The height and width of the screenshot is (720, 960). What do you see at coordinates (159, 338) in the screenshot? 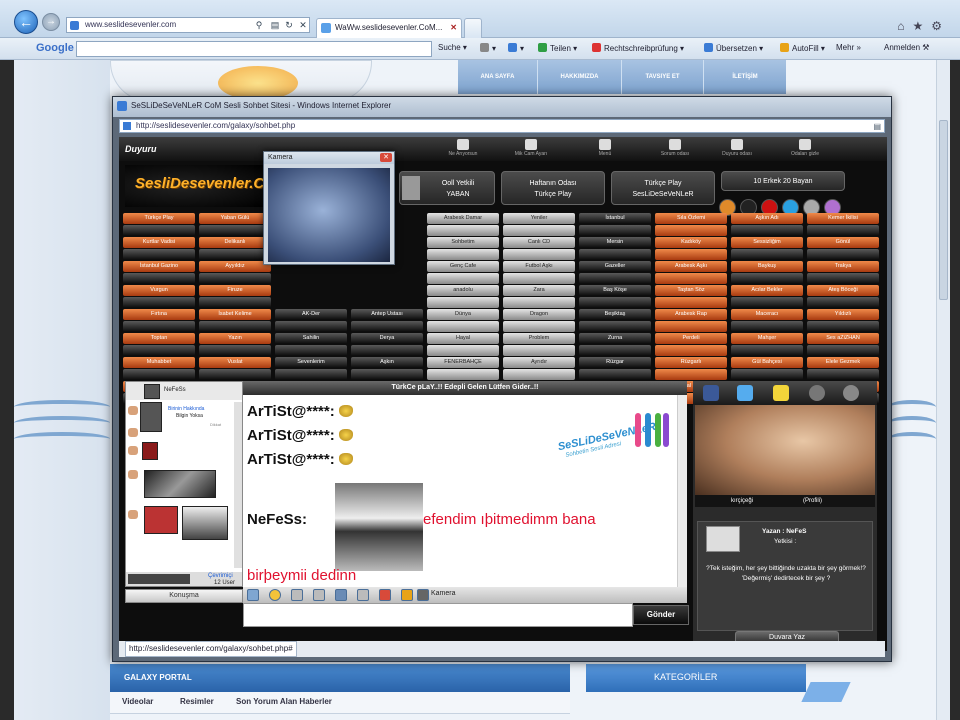
I see `room-button: Toptan` at bounding box center [159, 338].